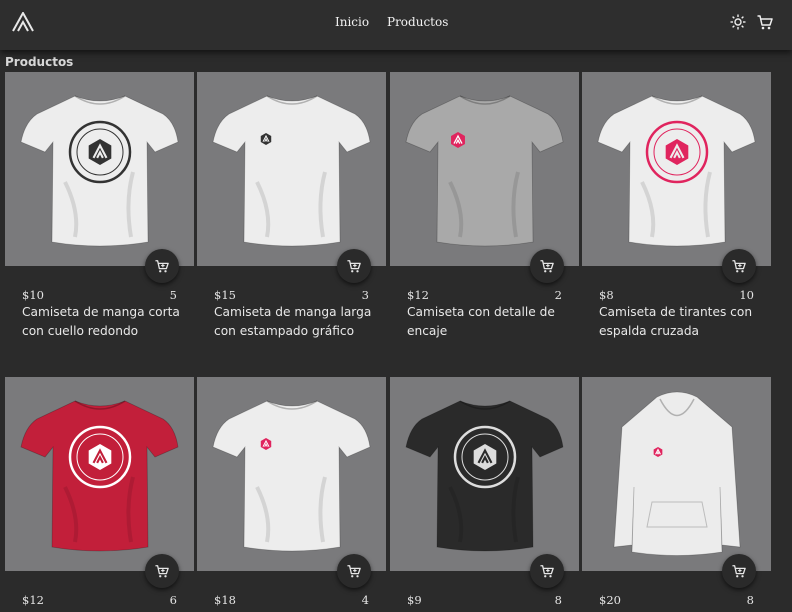  Describe the element at coordinates (352, 22) in the screenshot. I see `nav-link-inicio: Inicio` at that location.